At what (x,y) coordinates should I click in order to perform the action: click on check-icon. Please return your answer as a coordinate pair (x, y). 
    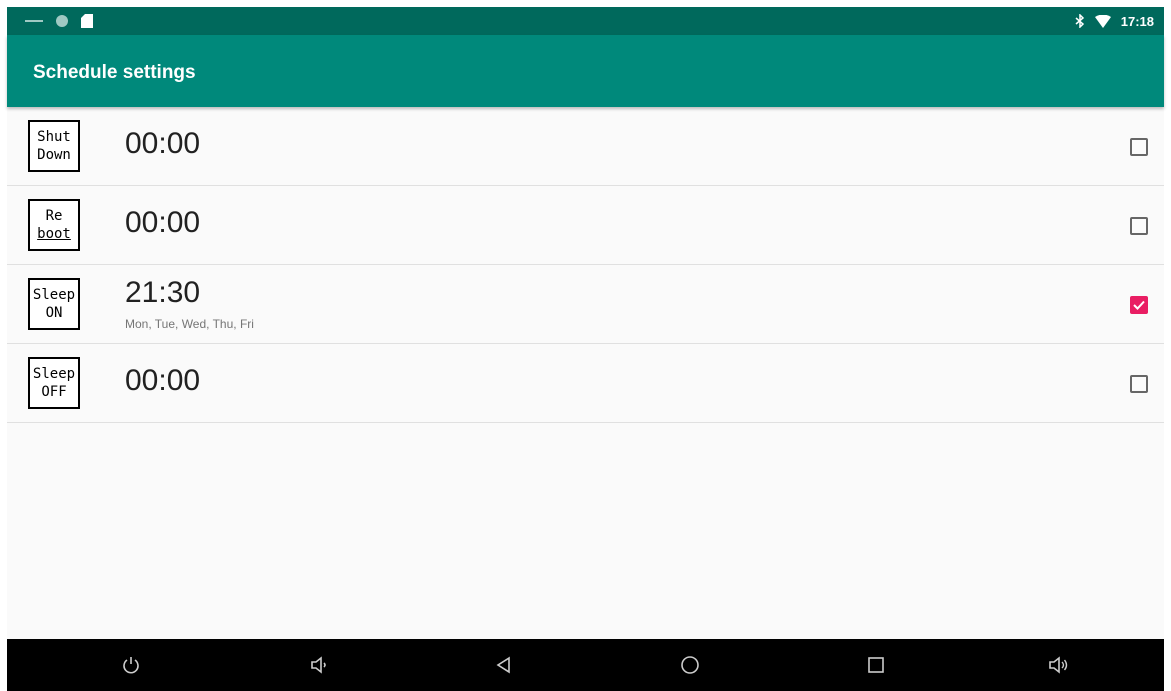
    Looking at the image, I should click on (1139, 305).